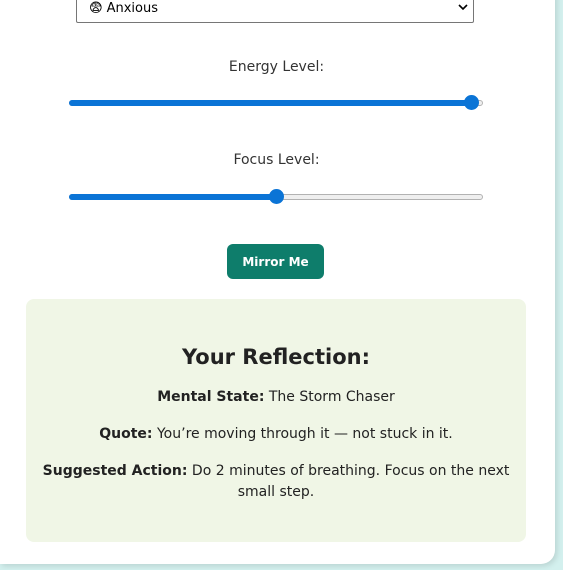 Image resolution: width=563 pixels, height=570 pixels. What do you see at coordinates (331, 397) in the screenshot?
I see `mental-state-value: The Storm Chaser` at bounding box center [331, 397].